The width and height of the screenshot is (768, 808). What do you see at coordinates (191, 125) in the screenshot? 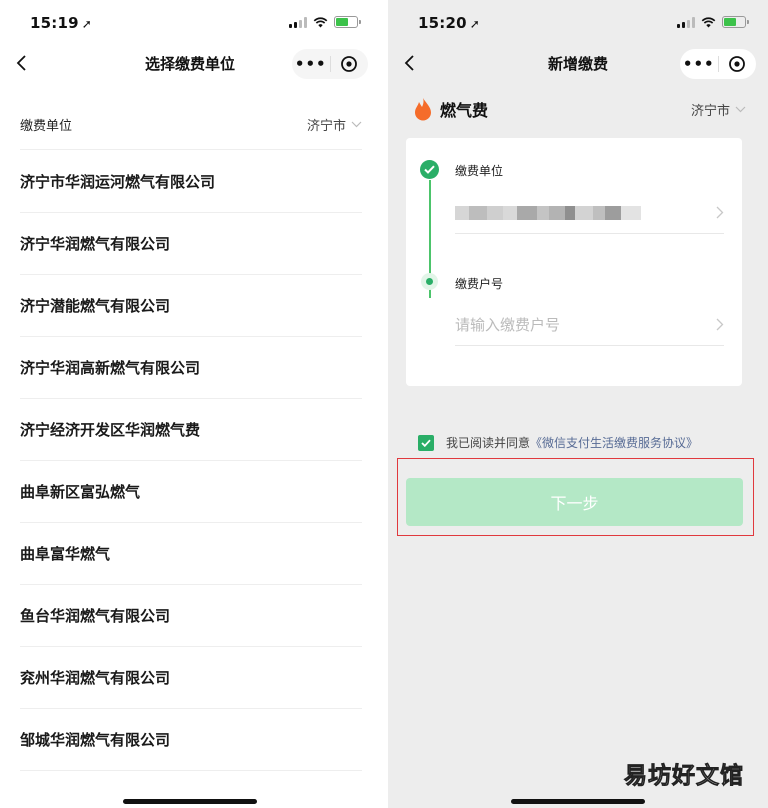
I see `unit-header-row: 缴费单位 济宁市` at bounding box center [191, 125].